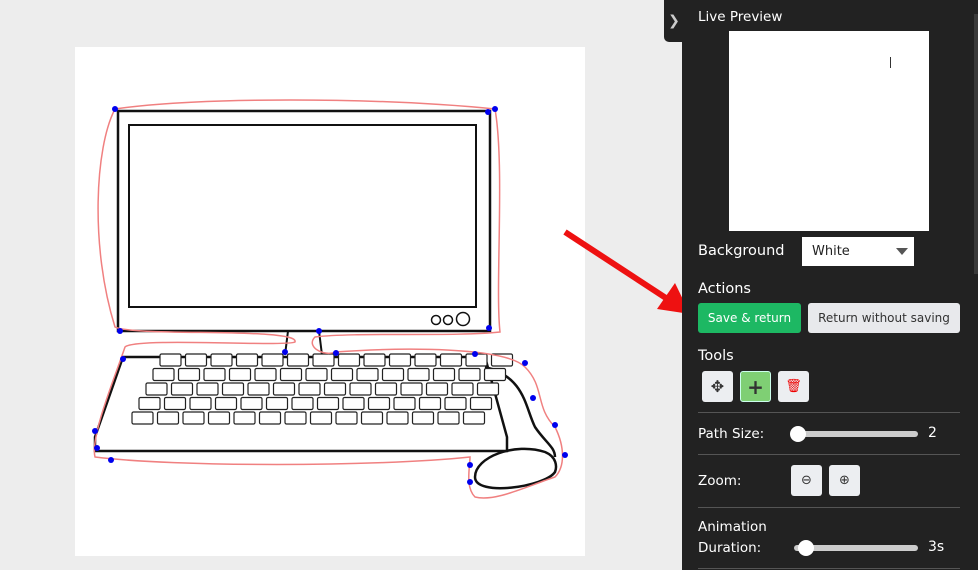  What do you see at coordinates (856, 548) in the screenshot?
I see `duration-slider` at bounding box center [856, 548].